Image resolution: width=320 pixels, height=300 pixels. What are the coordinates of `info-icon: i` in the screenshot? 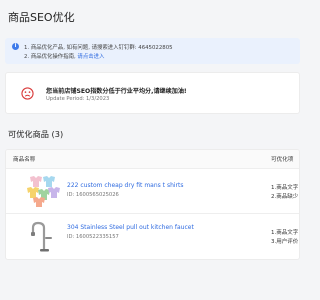 It's located at (15, 46).